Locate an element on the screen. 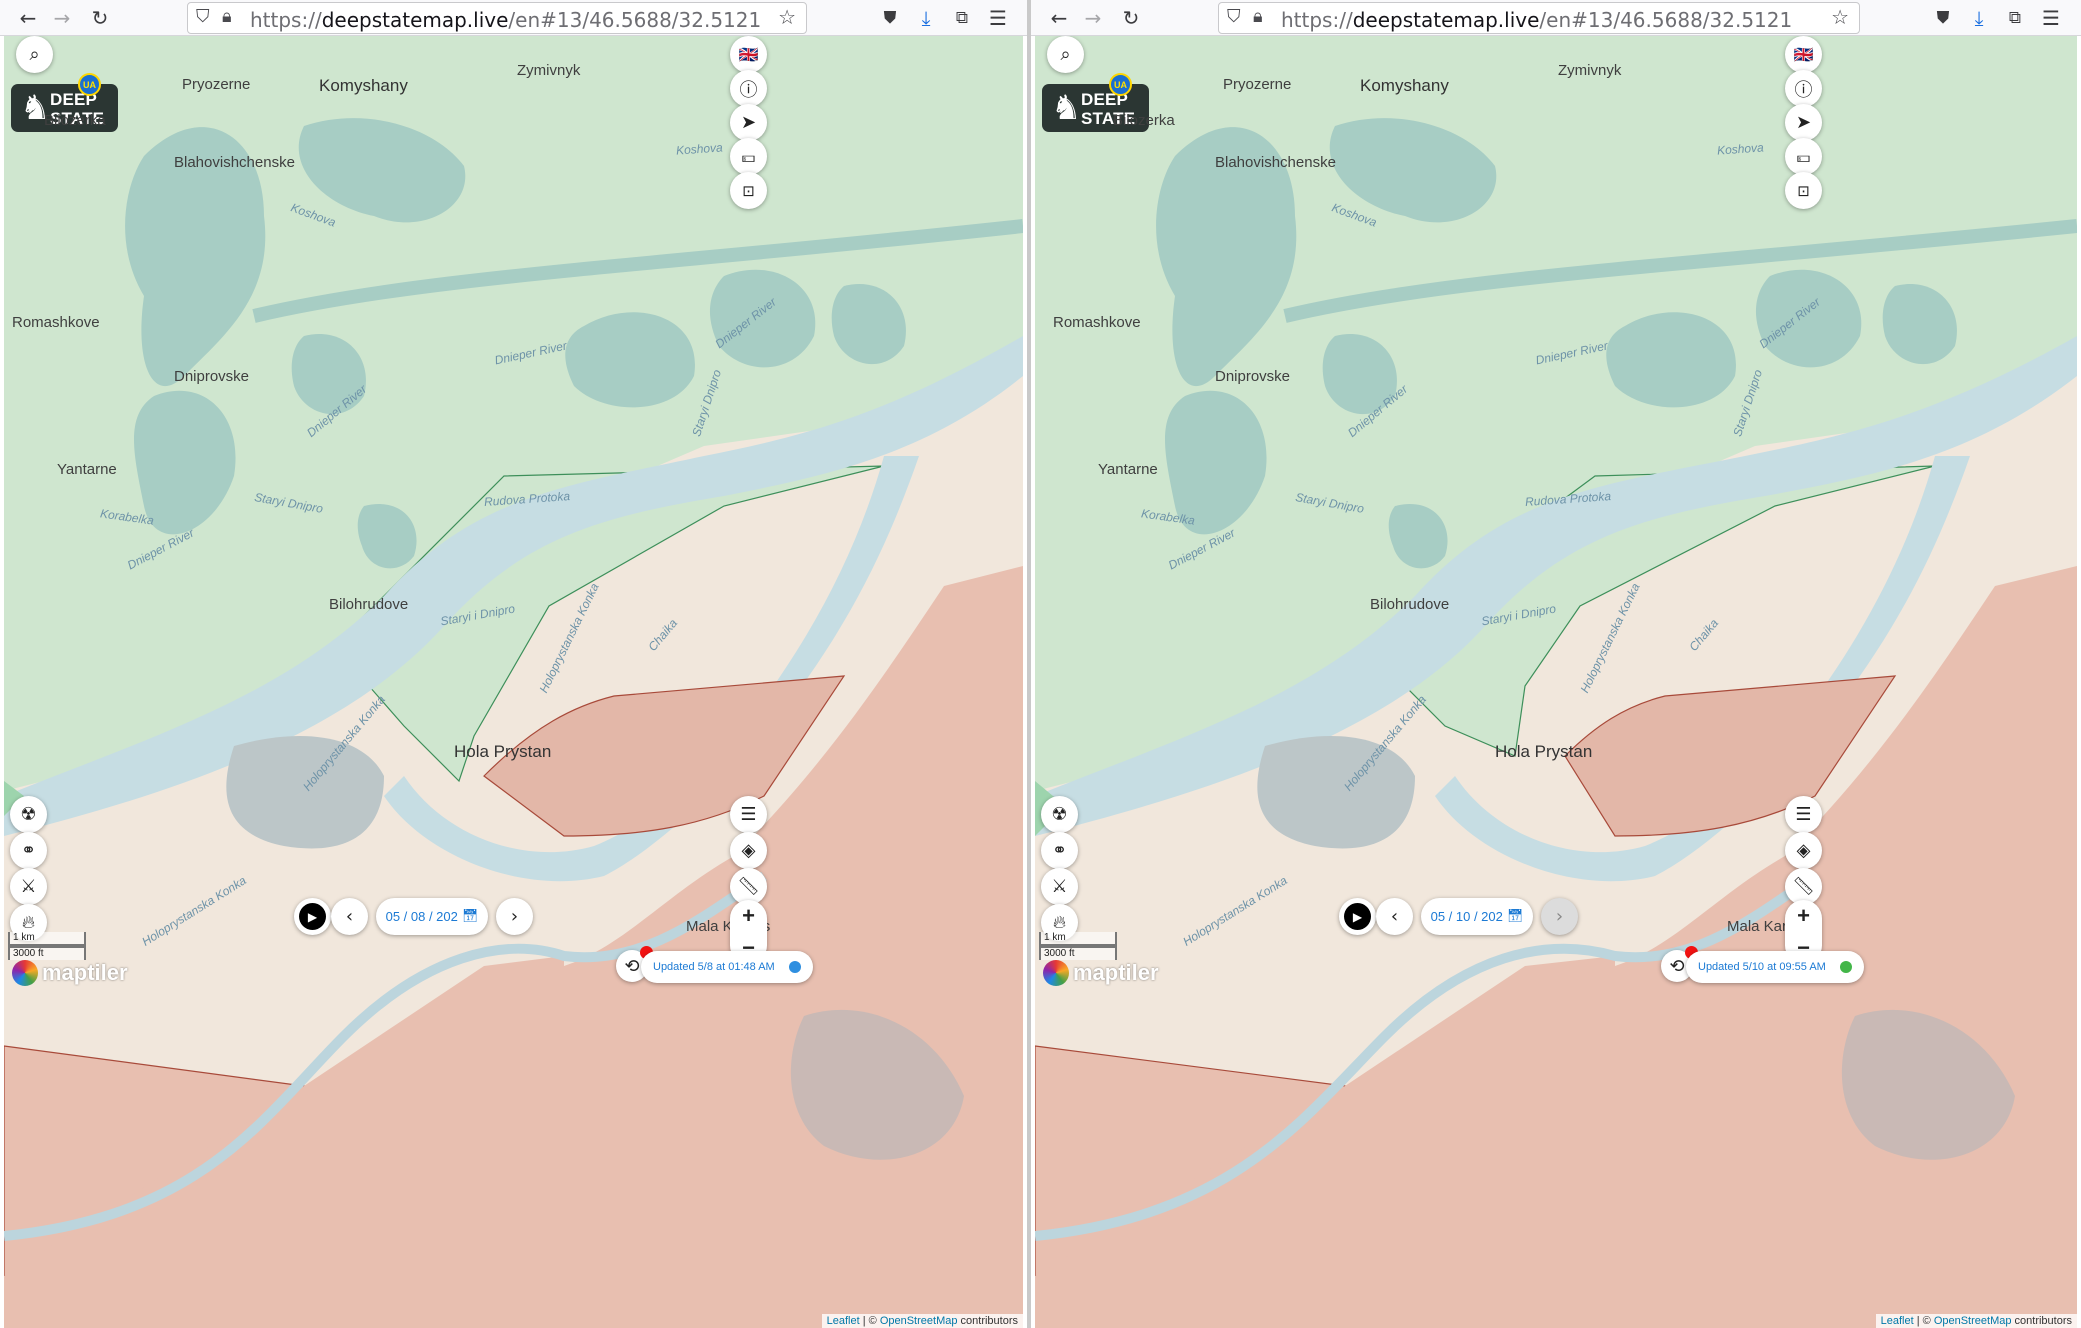 The image size is (2081, 1328). updated-status: Updated 5/10 at 09:55 AM is located at coordinates (1775, 967).